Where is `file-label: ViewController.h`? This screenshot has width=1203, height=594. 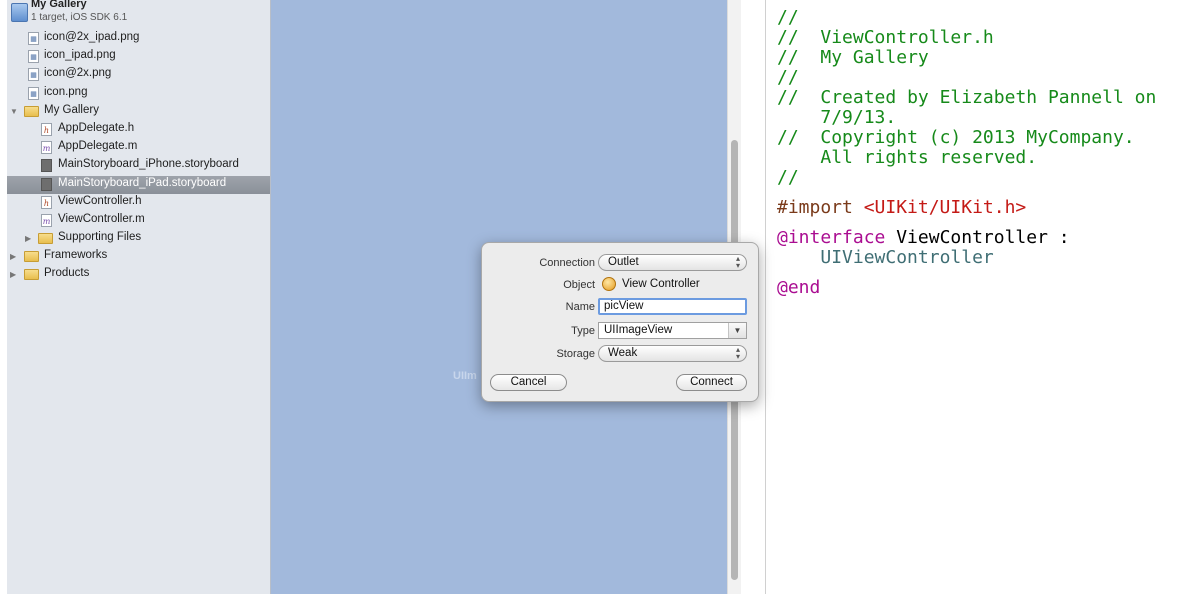 file-label: ViewController.h is located at coordinates (100, 200).